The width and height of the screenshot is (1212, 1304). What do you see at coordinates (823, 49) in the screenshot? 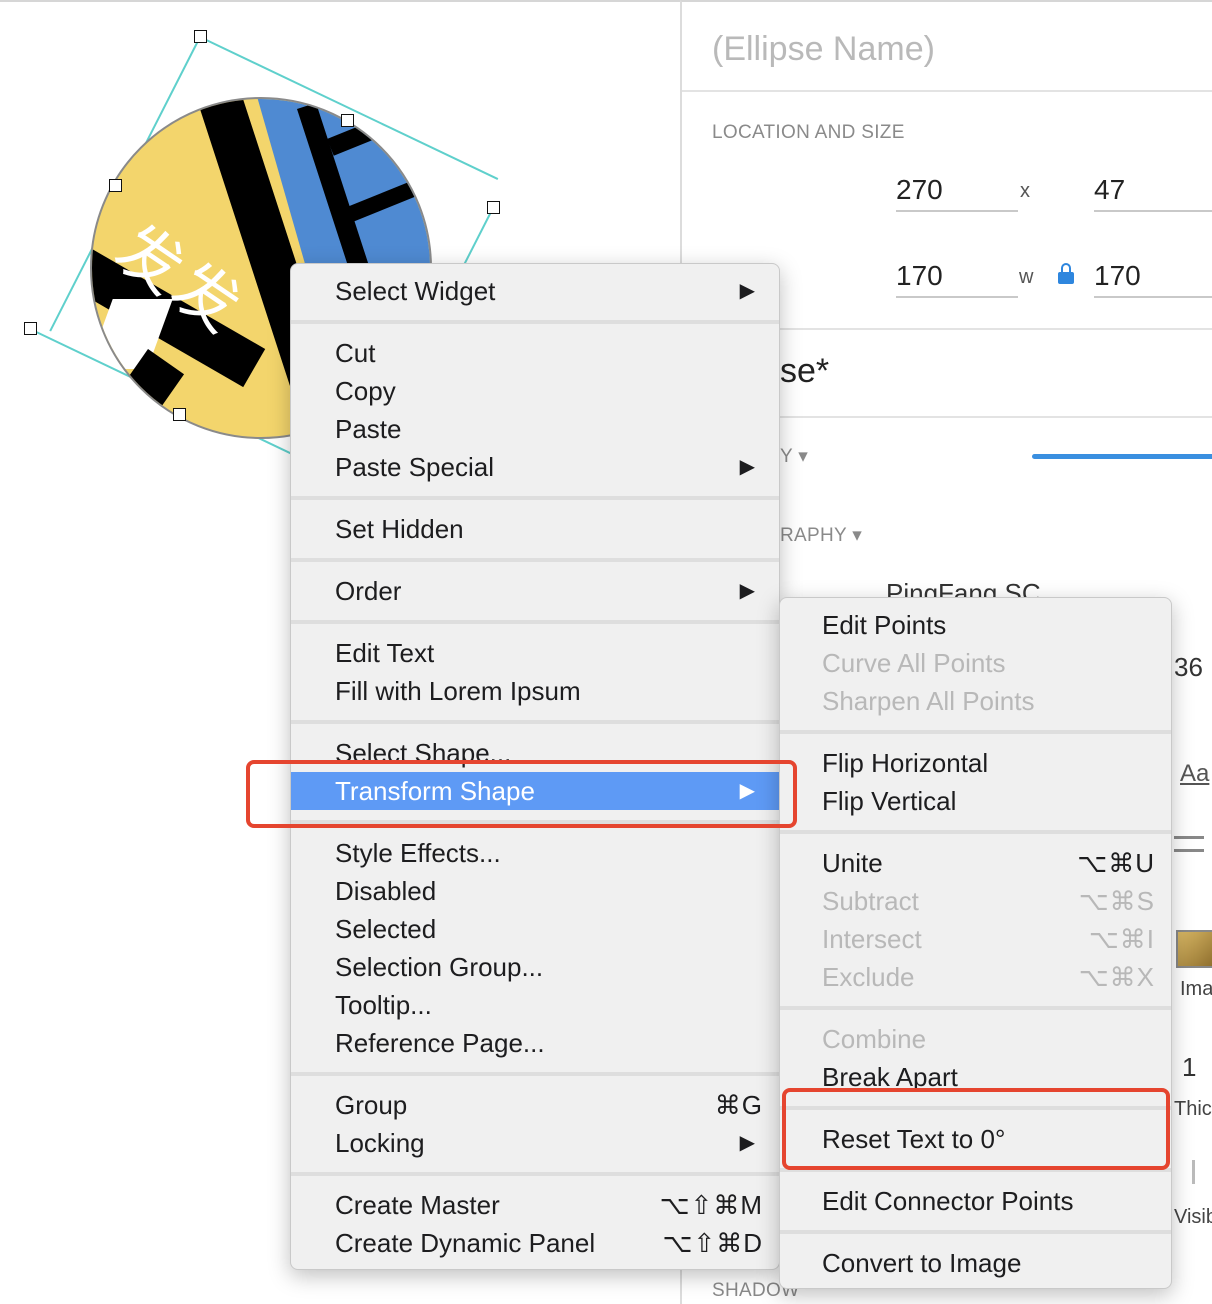
I see `widget-name-field: (Ellipse Name)` at bounding box center [823, 49].